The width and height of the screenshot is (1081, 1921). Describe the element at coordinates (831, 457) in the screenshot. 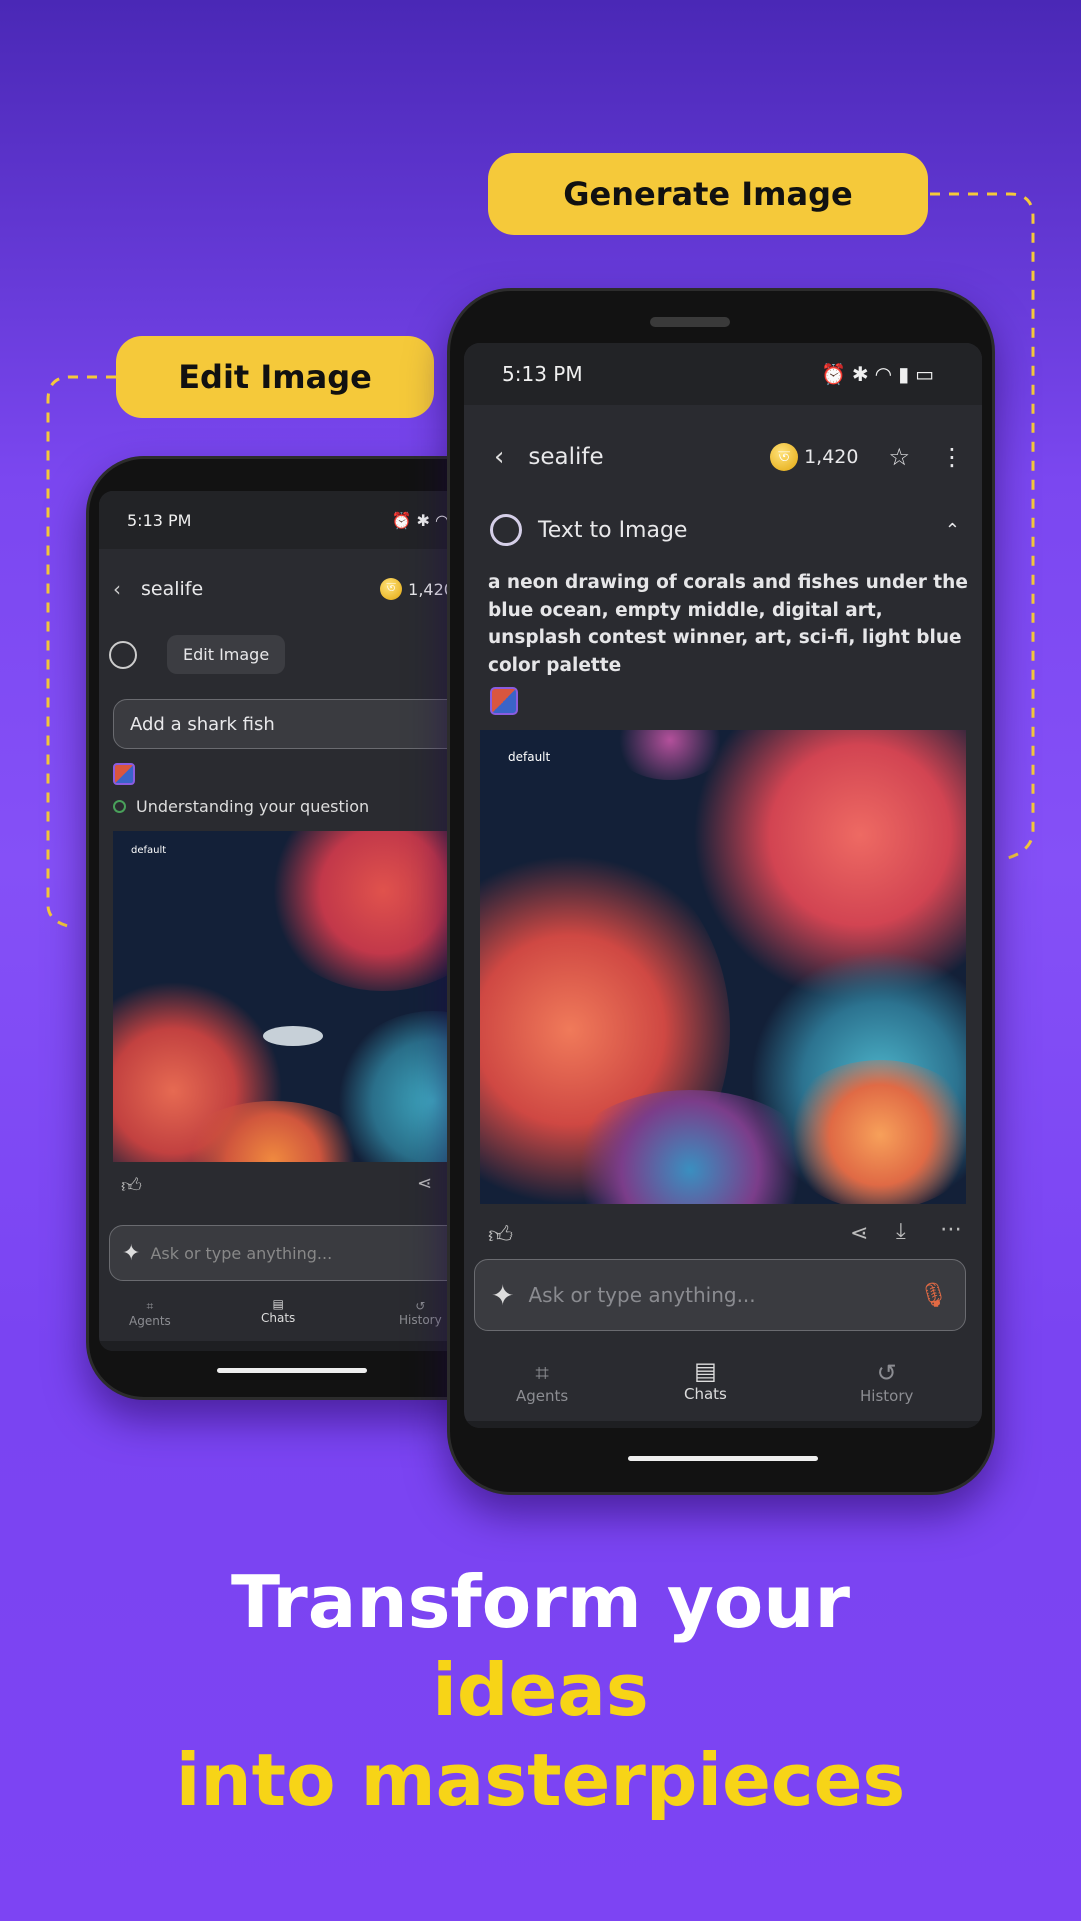

I see `coin-count: 1,420` at that location.